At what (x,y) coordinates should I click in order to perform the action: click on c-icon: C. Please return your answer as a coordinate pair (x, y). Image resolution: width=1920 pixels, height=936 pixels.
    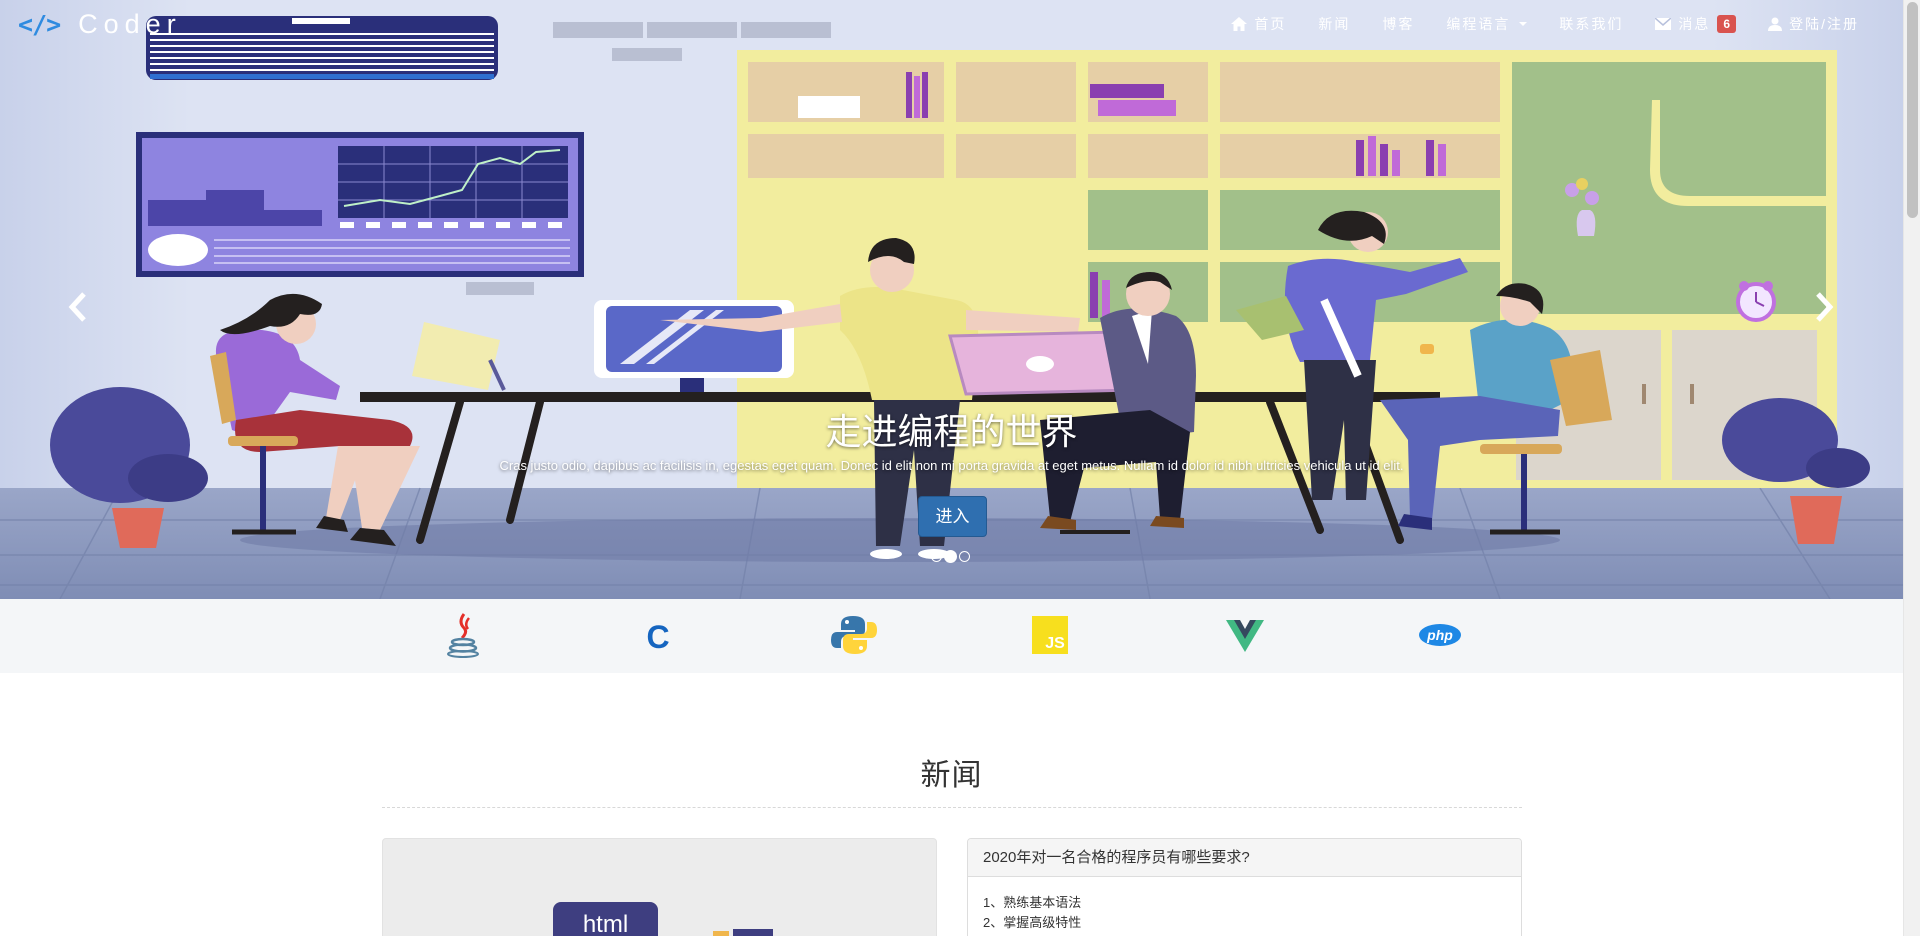
    Looking at the image, I should click on (657, 637).